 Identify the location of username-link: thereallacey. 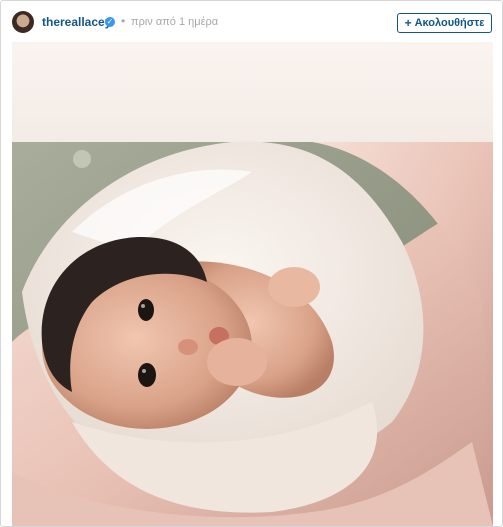
(76, 22).